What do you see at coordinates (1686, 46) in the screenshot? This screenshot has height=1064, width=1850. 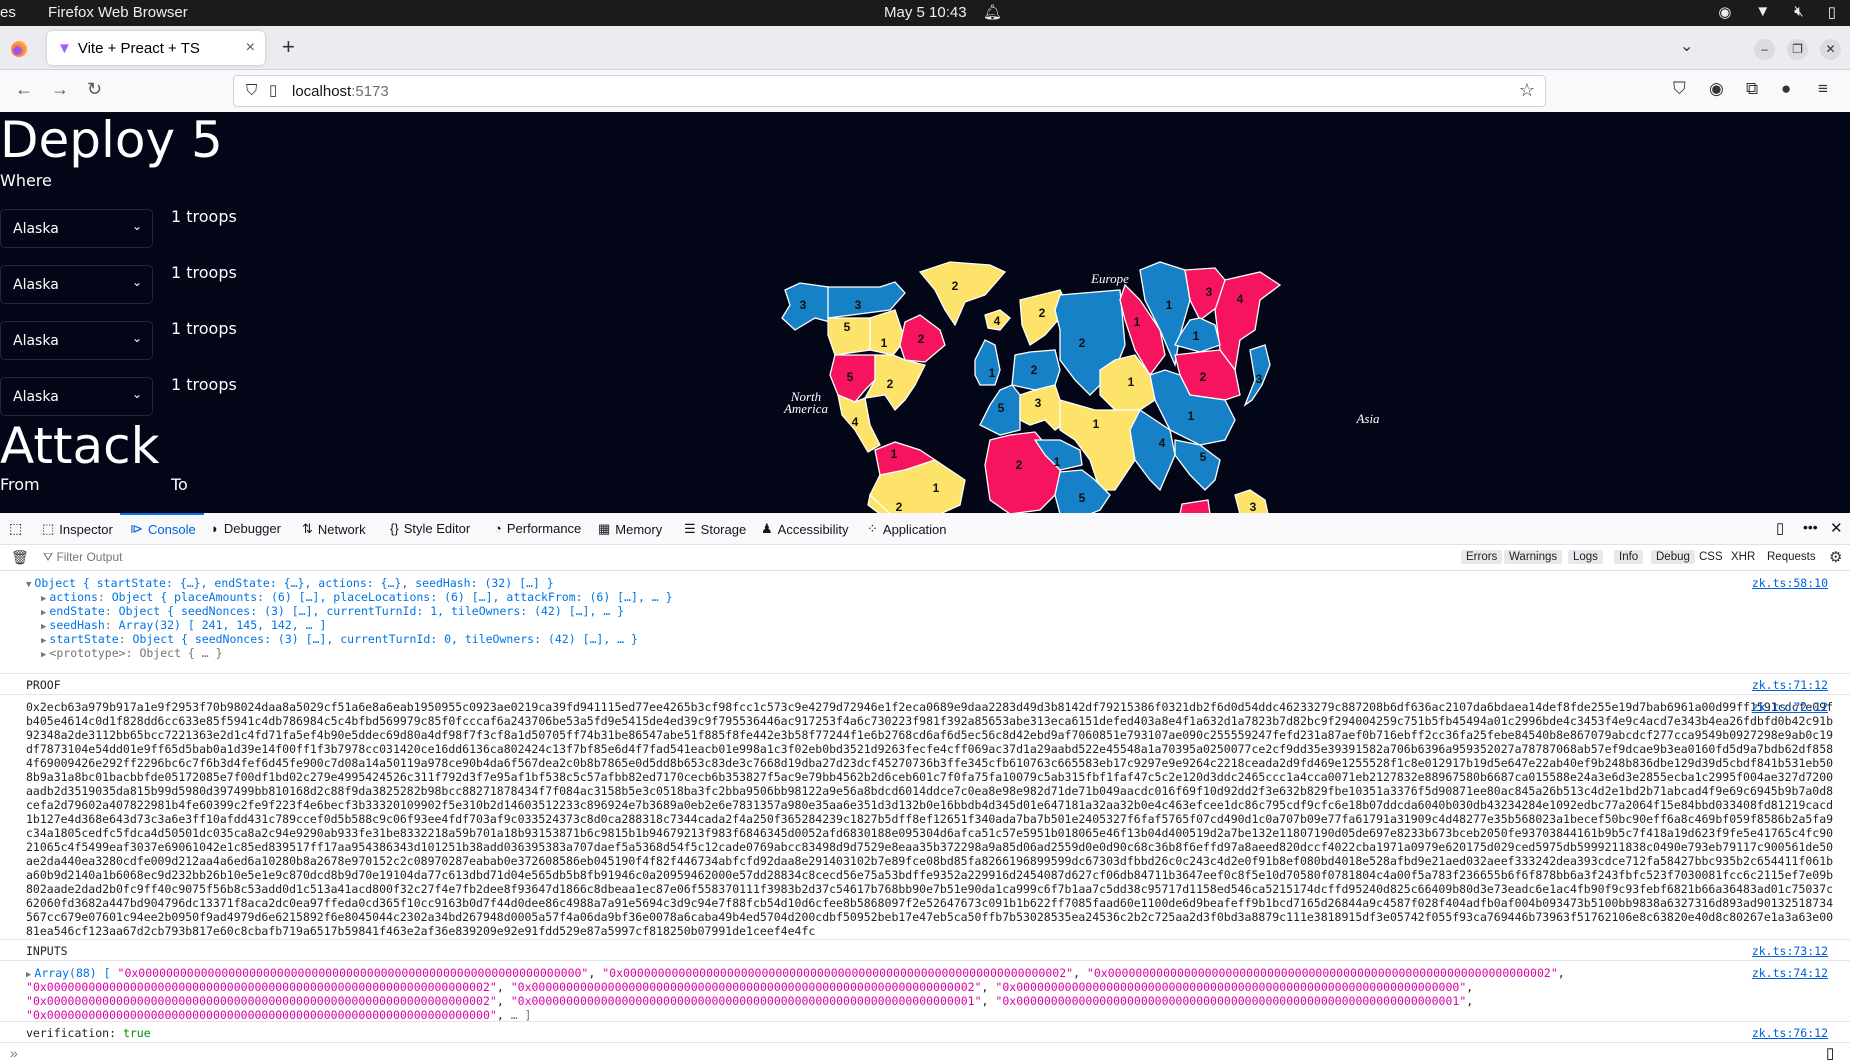 I see `list-tabs-chevron-icon: ⌄` at bounding box center [1686, 46].